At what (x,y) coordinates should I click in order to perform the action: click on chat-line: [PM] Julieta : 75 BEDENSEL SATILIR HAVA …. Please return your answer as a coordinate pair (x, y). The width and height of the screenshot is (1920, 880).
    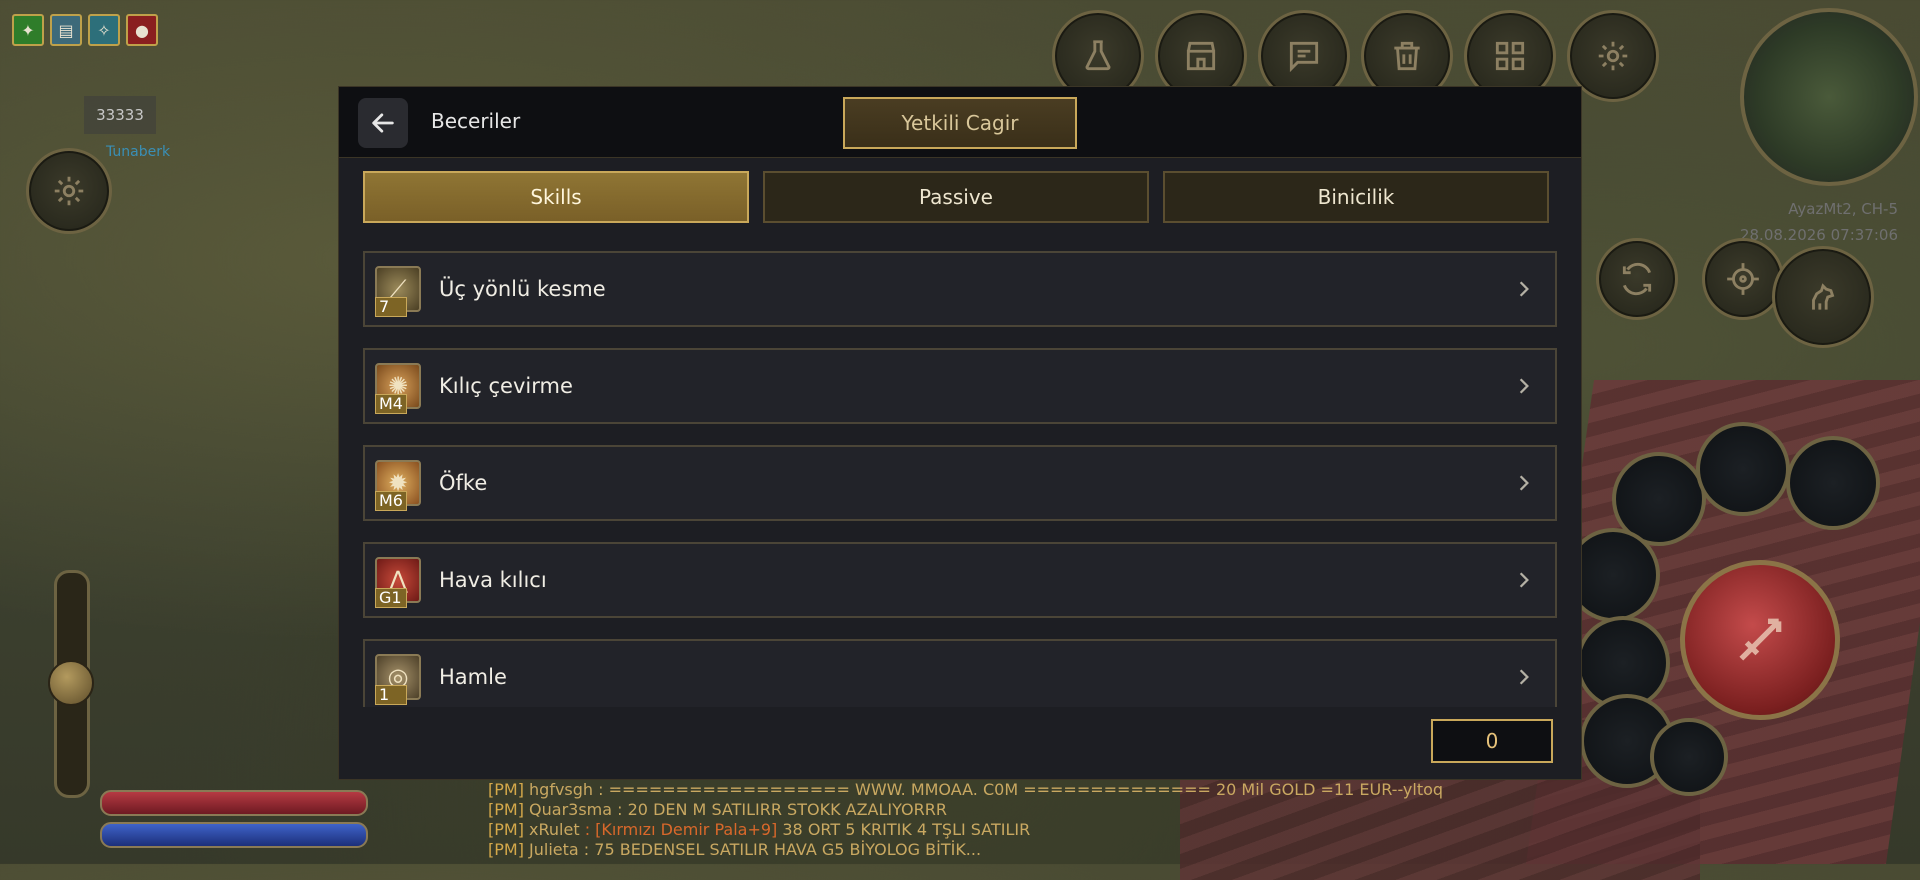
    Looking at the image, I should click on (735, 849).